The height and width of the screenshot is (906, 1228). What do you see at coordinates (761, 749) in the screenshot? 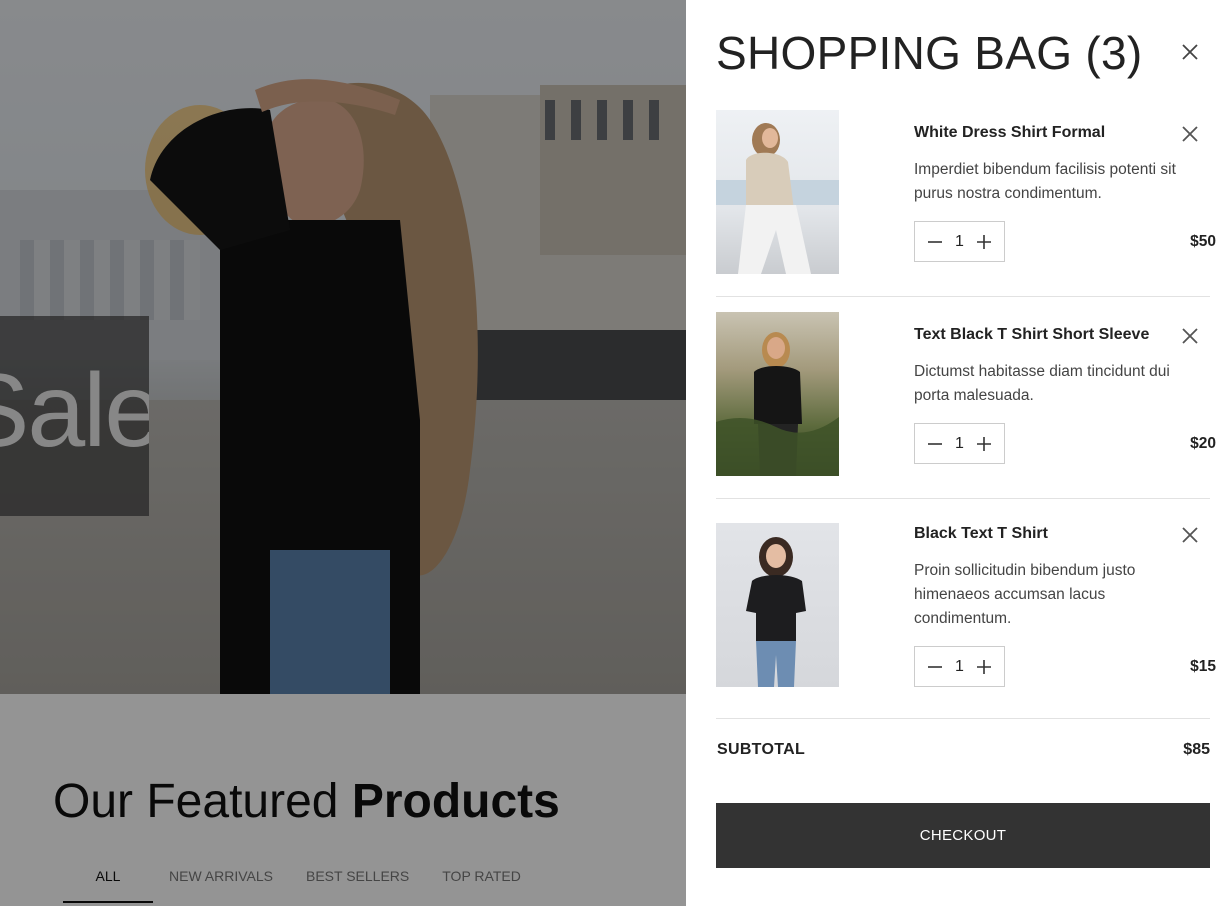
I see `subtotal-label: SUBTOTAL` at bounding box center [761, 749].